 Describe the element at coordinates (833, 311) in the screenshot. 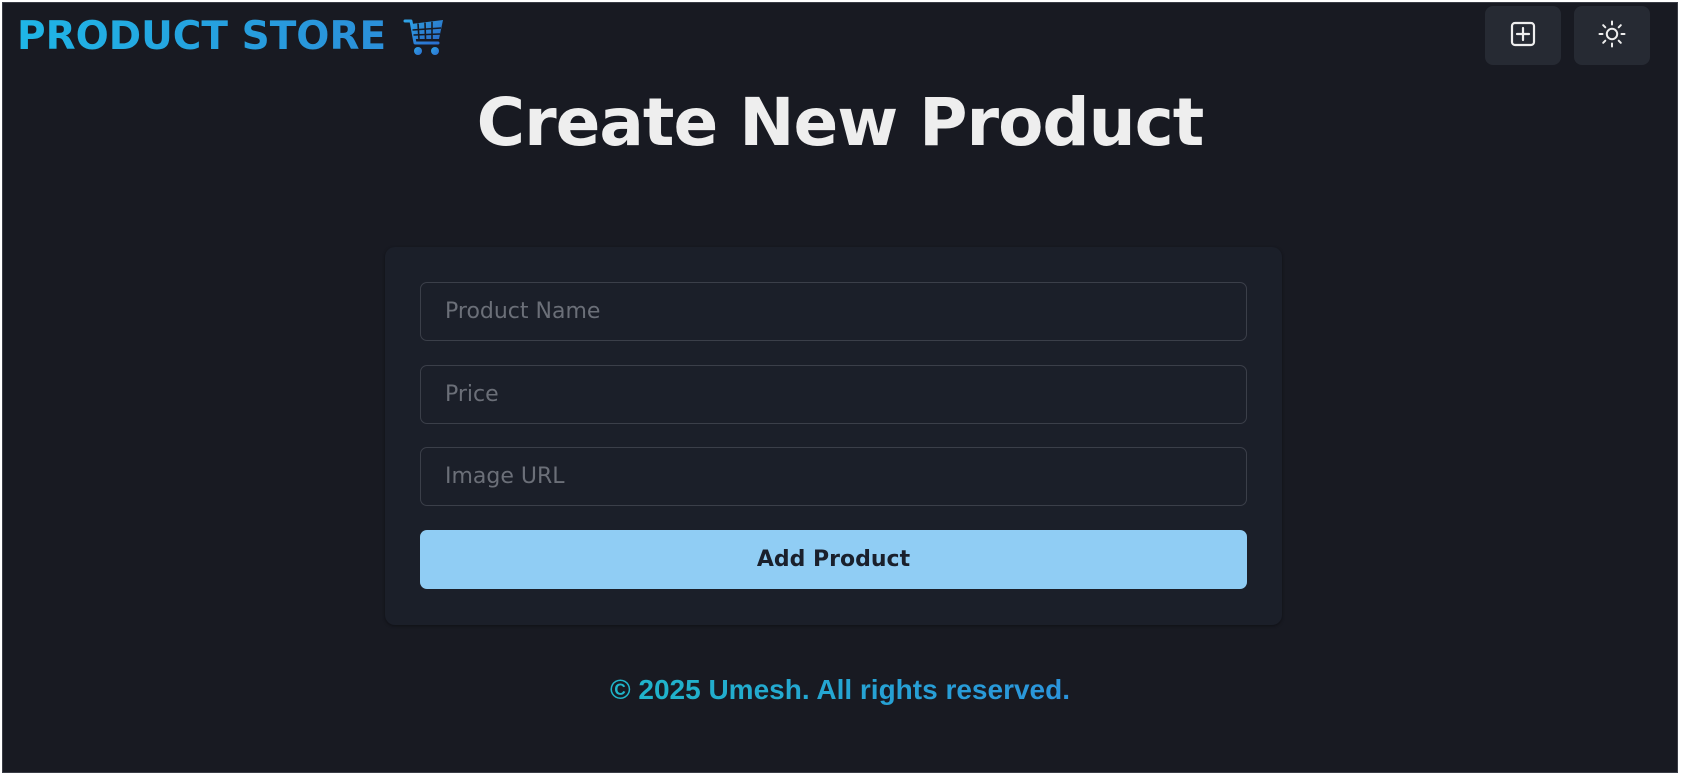

I see `product-name-input` at that location.